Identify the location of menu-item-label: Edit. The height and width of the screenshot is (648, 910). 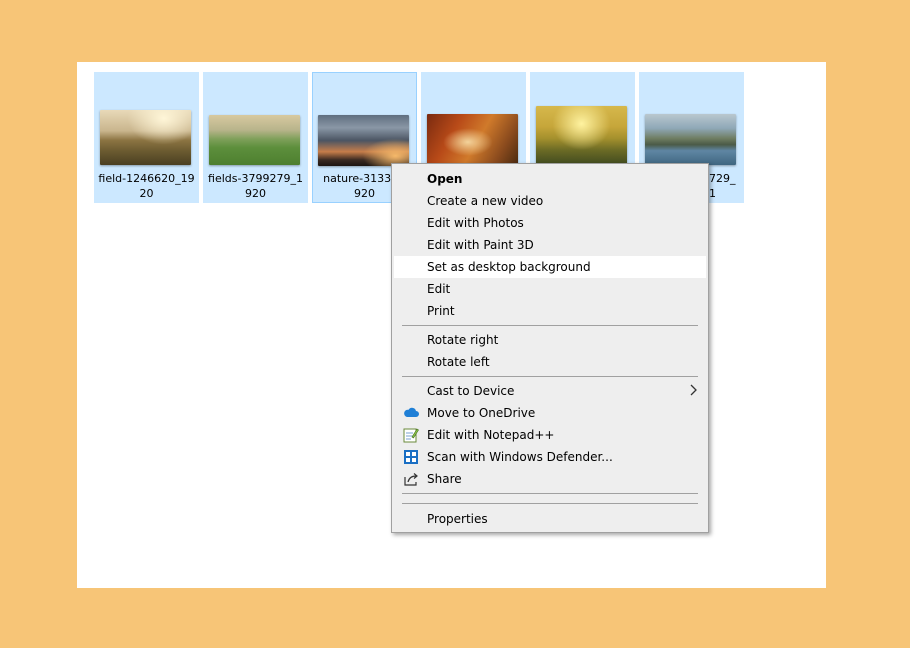
(439, 289).